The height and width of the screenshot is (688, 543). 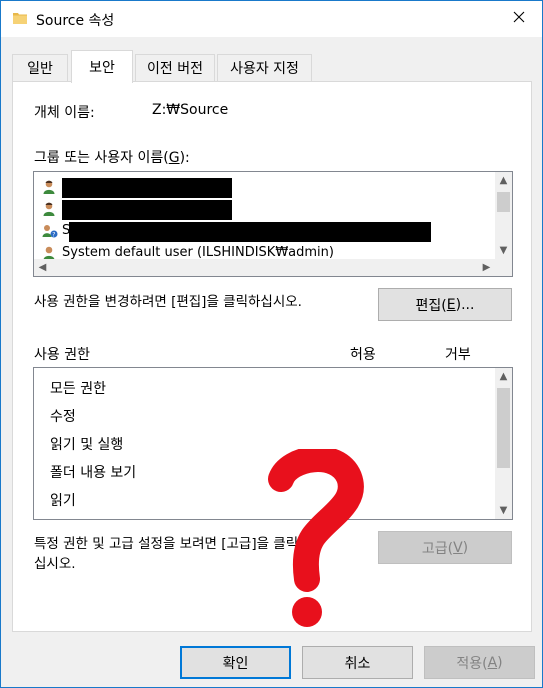 What do you see at coordinates (316, 520) in the screenshot?
I see `question-mark-curve` at bounding box center [316, 520].